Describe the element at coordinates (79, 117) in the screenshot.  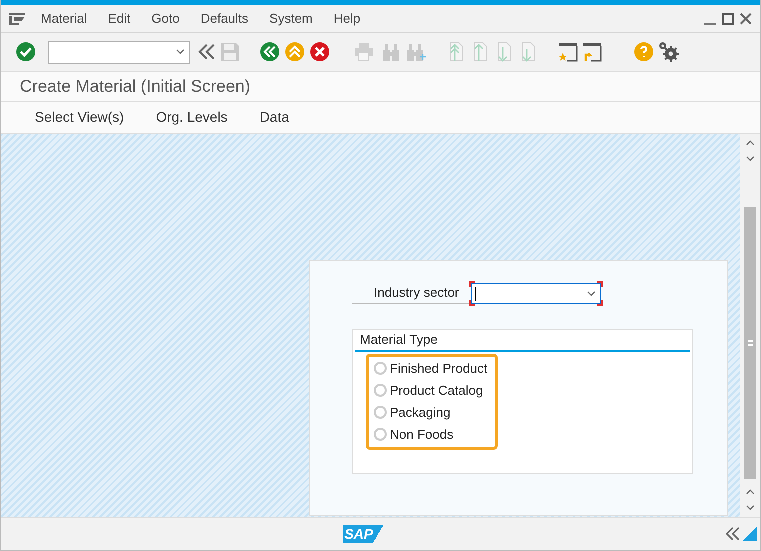
I see `toolbar-button: Select View(s)` at that location.